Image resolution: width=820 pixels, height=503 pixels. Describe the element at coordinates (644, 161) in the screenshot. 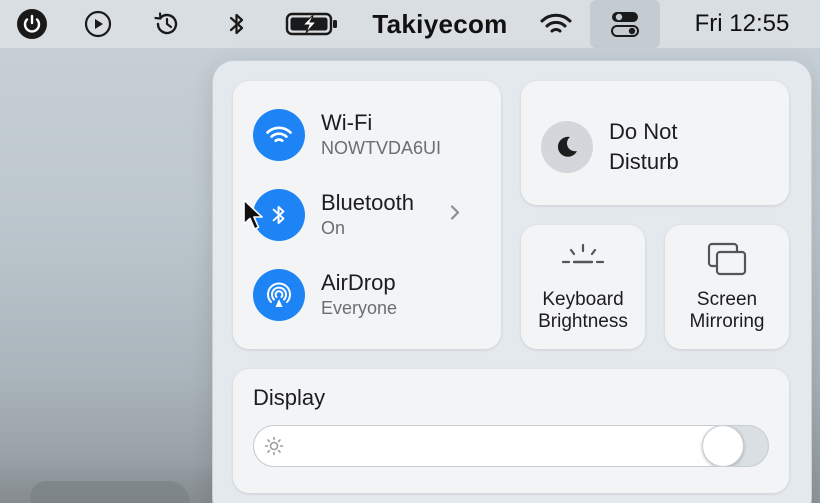

I see `dnd-label-line2: Disturb` at that location.